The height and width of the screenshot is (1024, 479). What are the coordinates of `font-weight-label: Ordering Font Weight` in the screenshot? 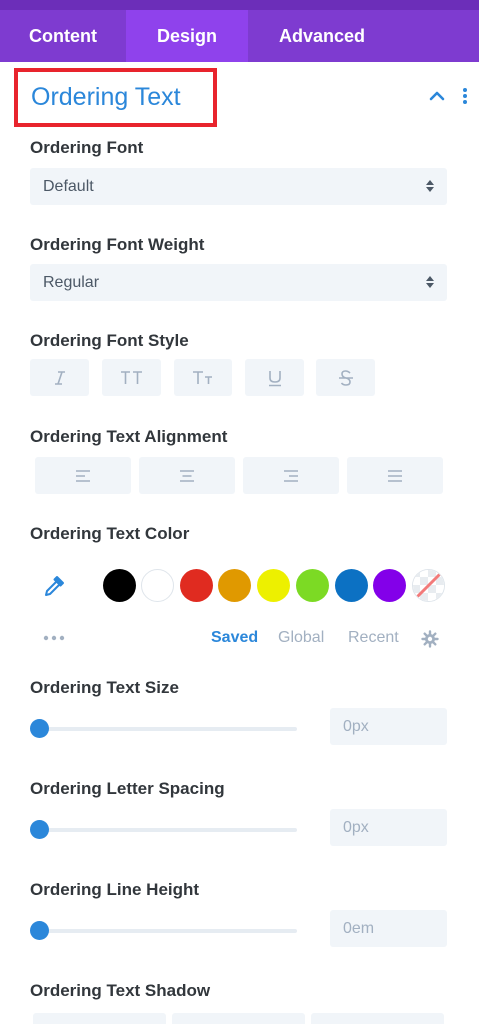 It's located at (117, 244).